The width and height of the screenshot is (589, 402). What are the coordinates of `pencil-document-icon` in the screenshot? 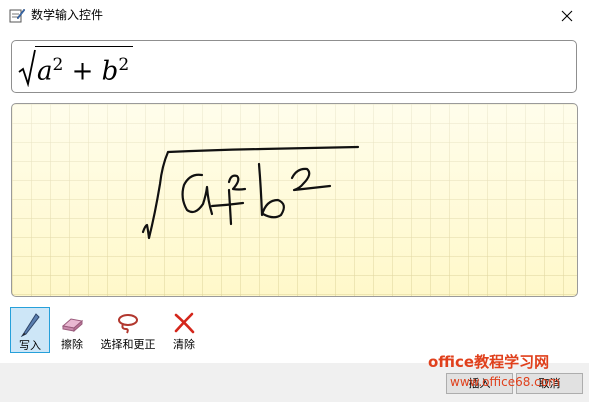 It's located at (17, 15).